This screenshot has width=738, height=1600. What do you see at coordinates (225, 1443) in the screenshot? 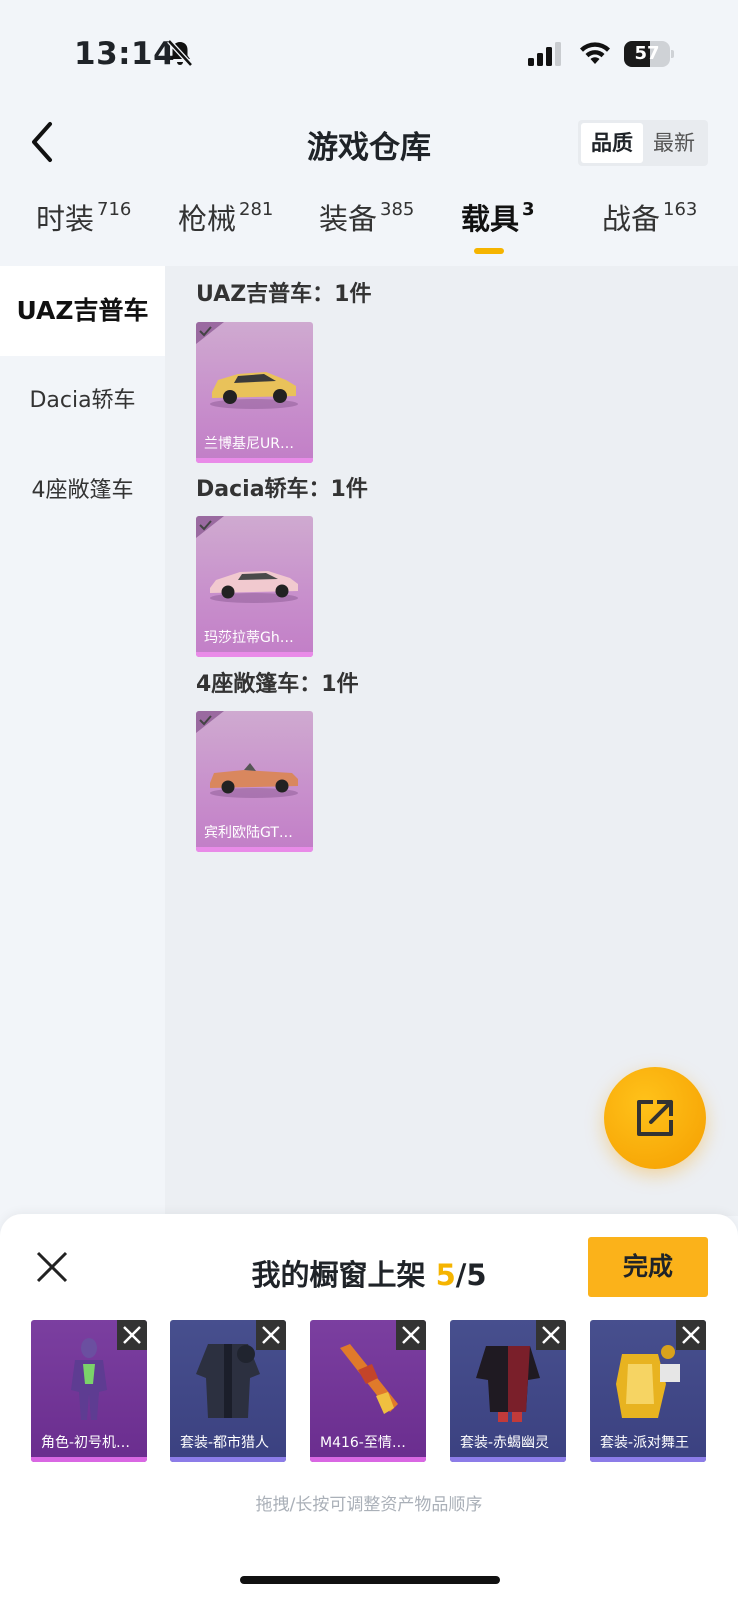
I see `slot-label: 套装-都市猎人` at bounding box center [225, 1443].